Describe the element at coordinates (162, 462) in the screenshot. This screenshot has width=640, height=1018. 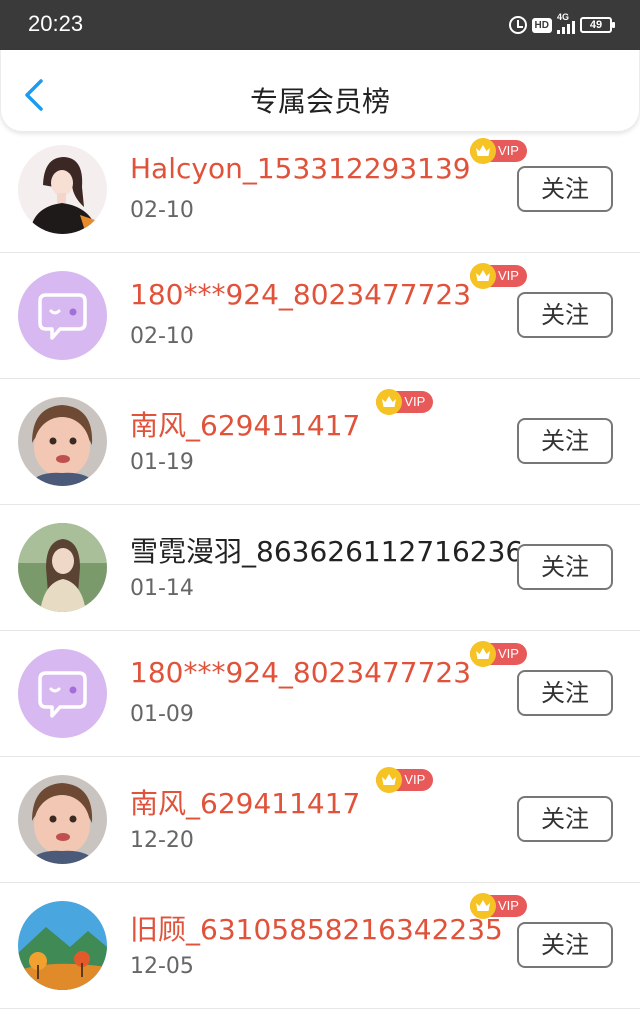
I see `member-date: 01-19` at that location.